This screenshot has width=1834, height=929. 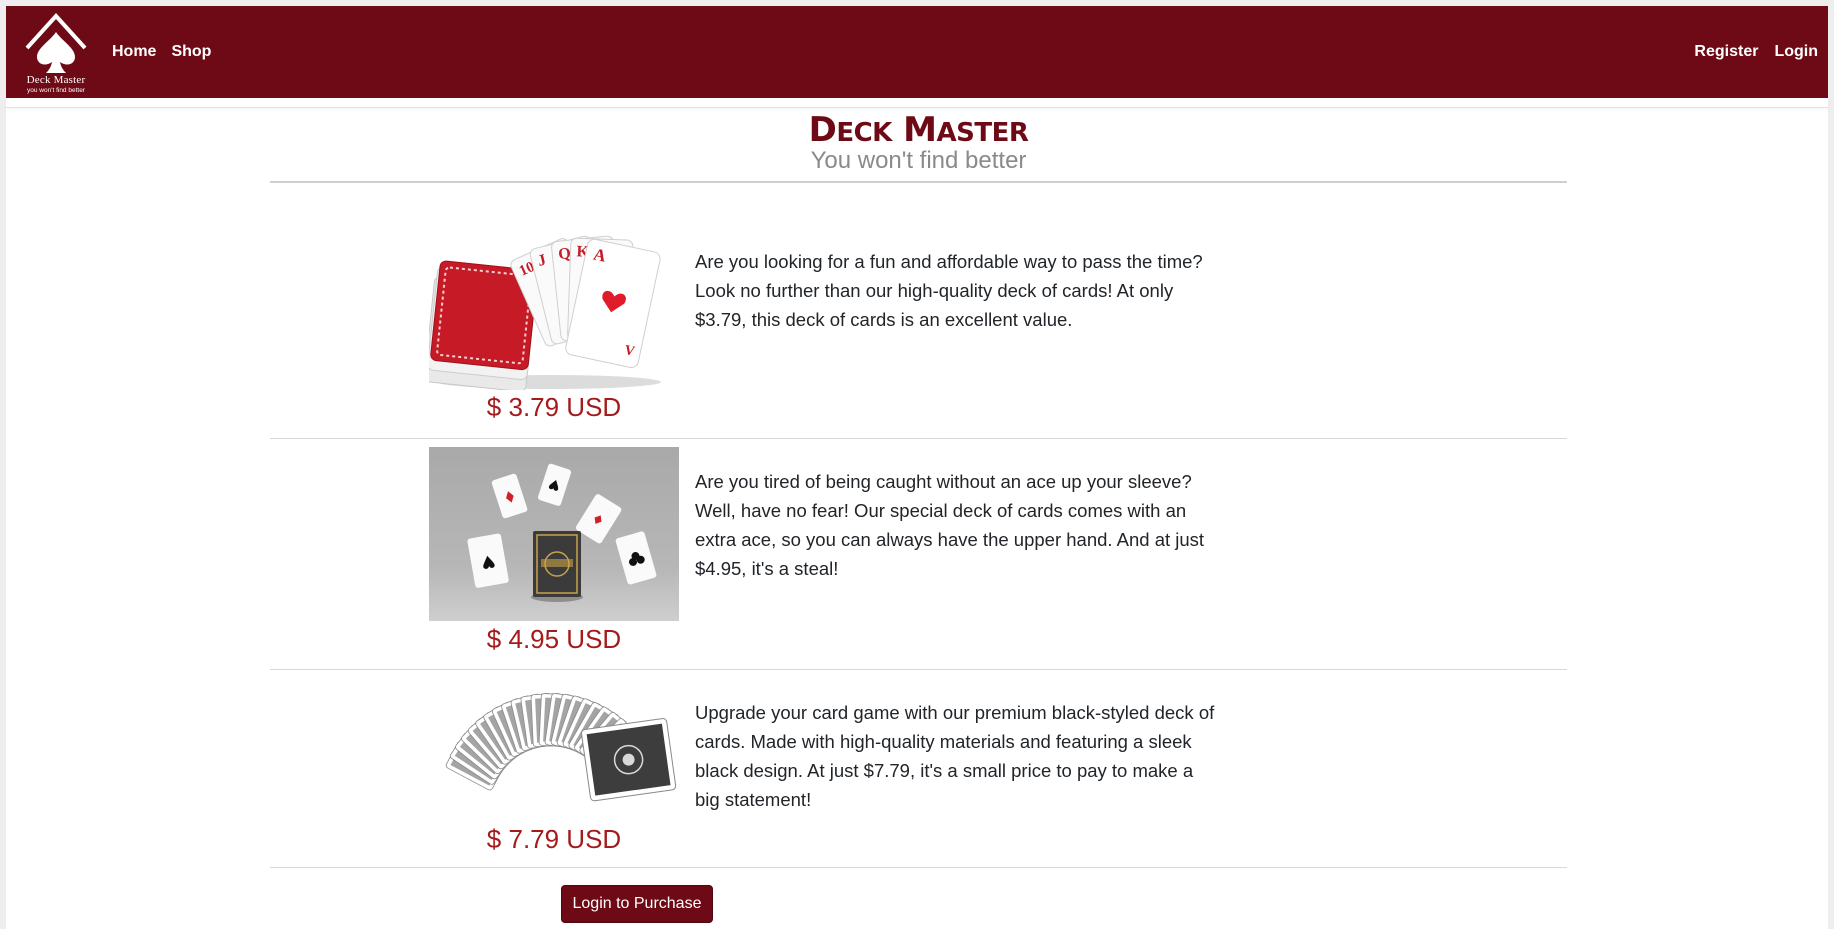 What do you see at coordinates (918, 182) in the screenshot?
I see `header-divider` at bounding box center [918, 182].